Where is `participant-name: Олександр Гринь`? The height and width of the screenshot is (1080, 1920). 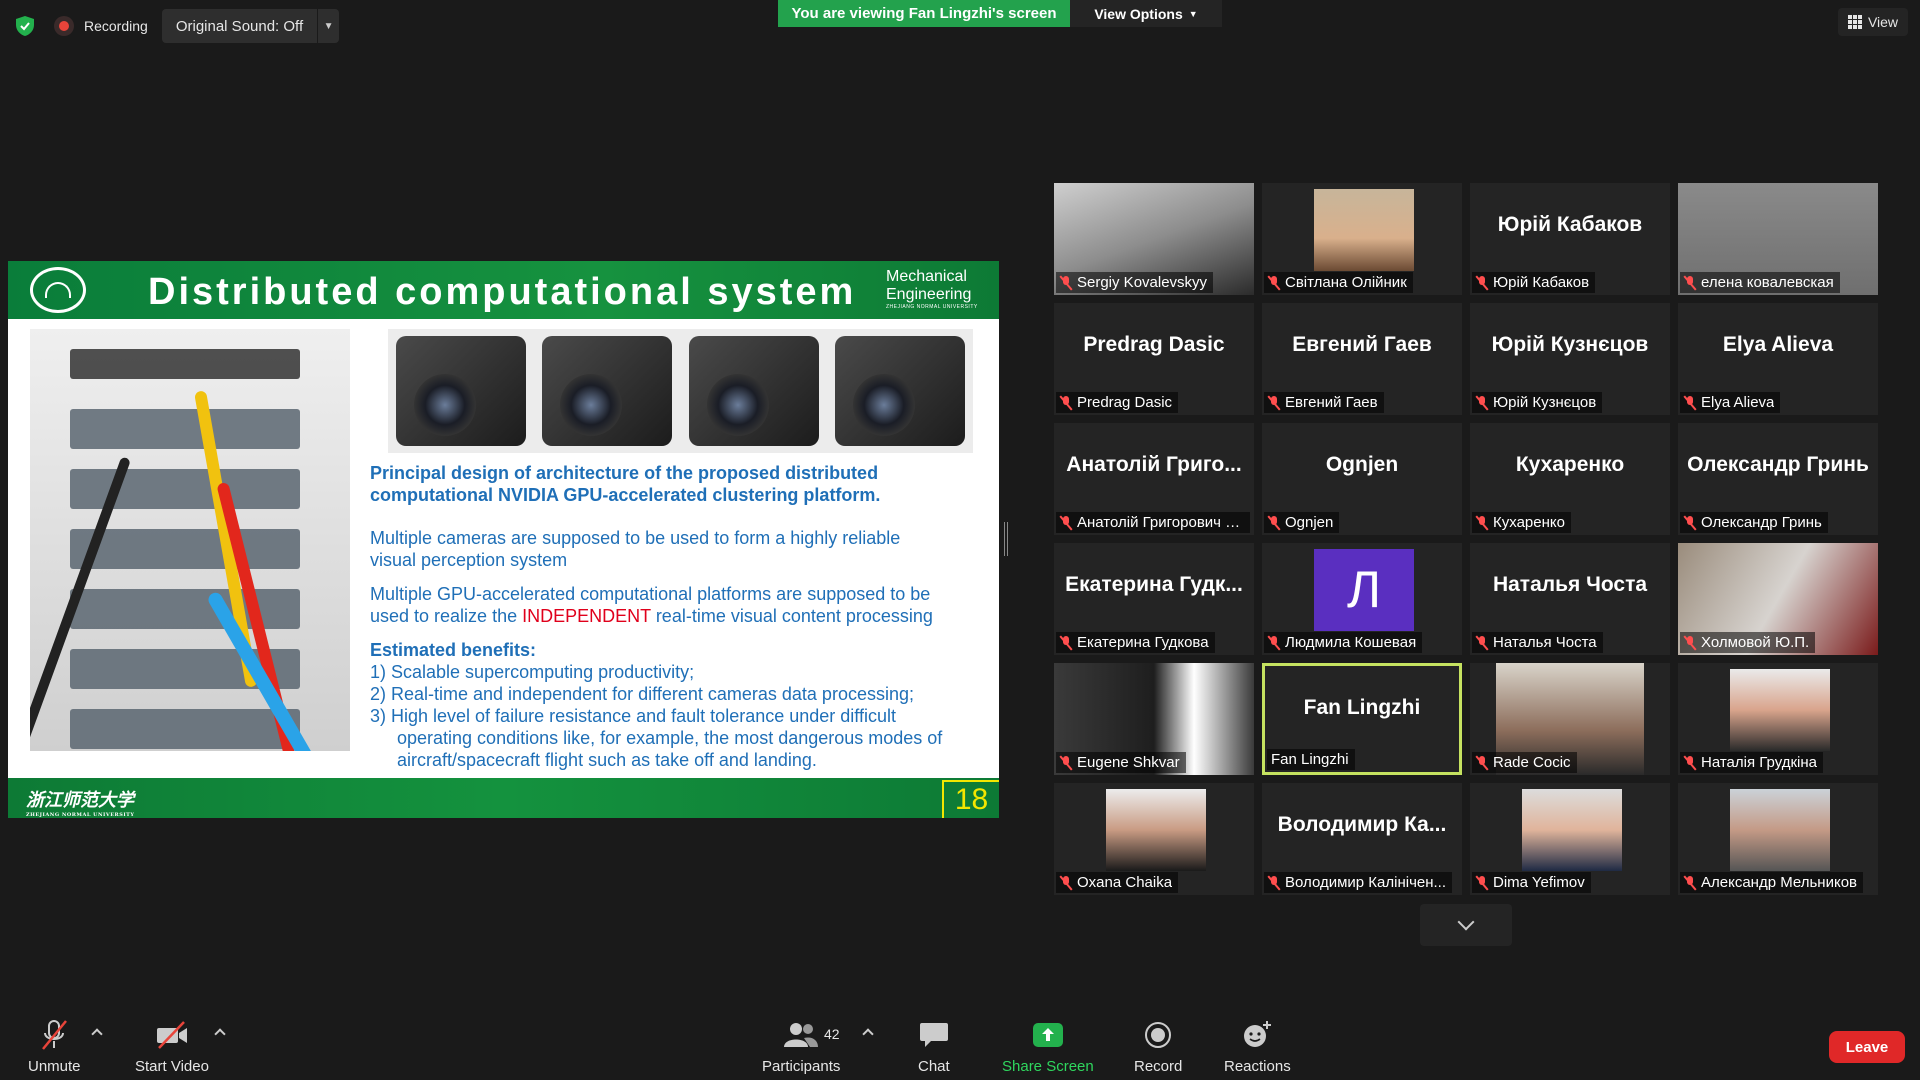 participant-name: Олександр Гринь is located at coordinates (1761, 522).